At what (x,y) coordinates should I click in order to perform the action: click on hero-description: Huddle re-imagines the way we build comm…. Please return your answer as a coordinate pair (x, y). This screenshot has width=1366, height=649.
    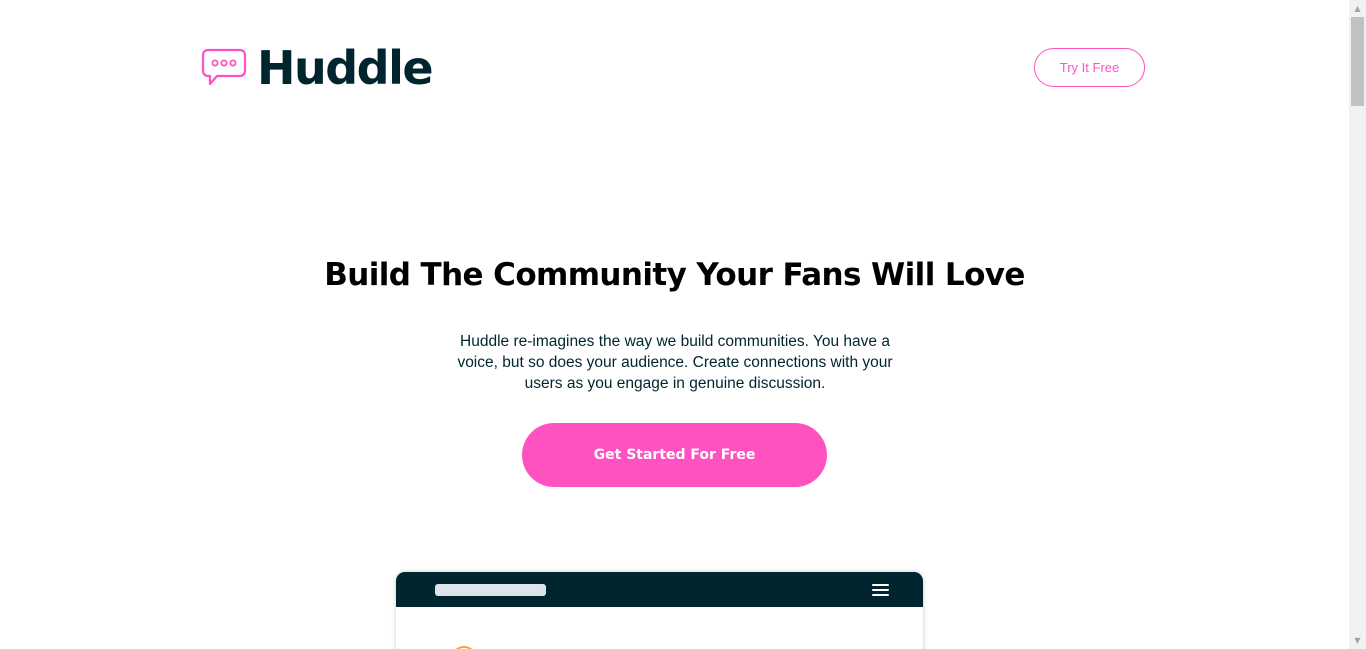
    Looking at the image, I should click on (675, 362).